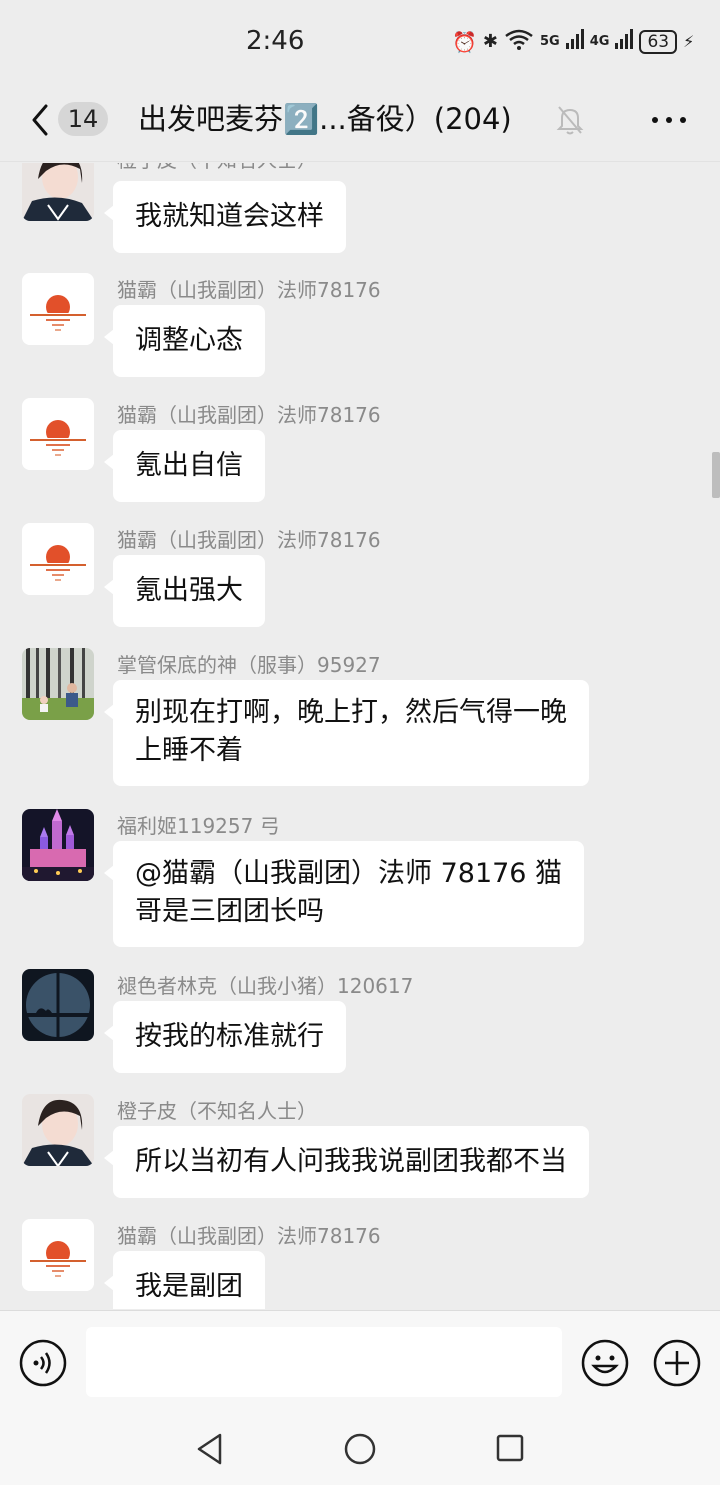  I want to click on sender-name: 掌管保底的神（服事）95927, so click(249, 665).